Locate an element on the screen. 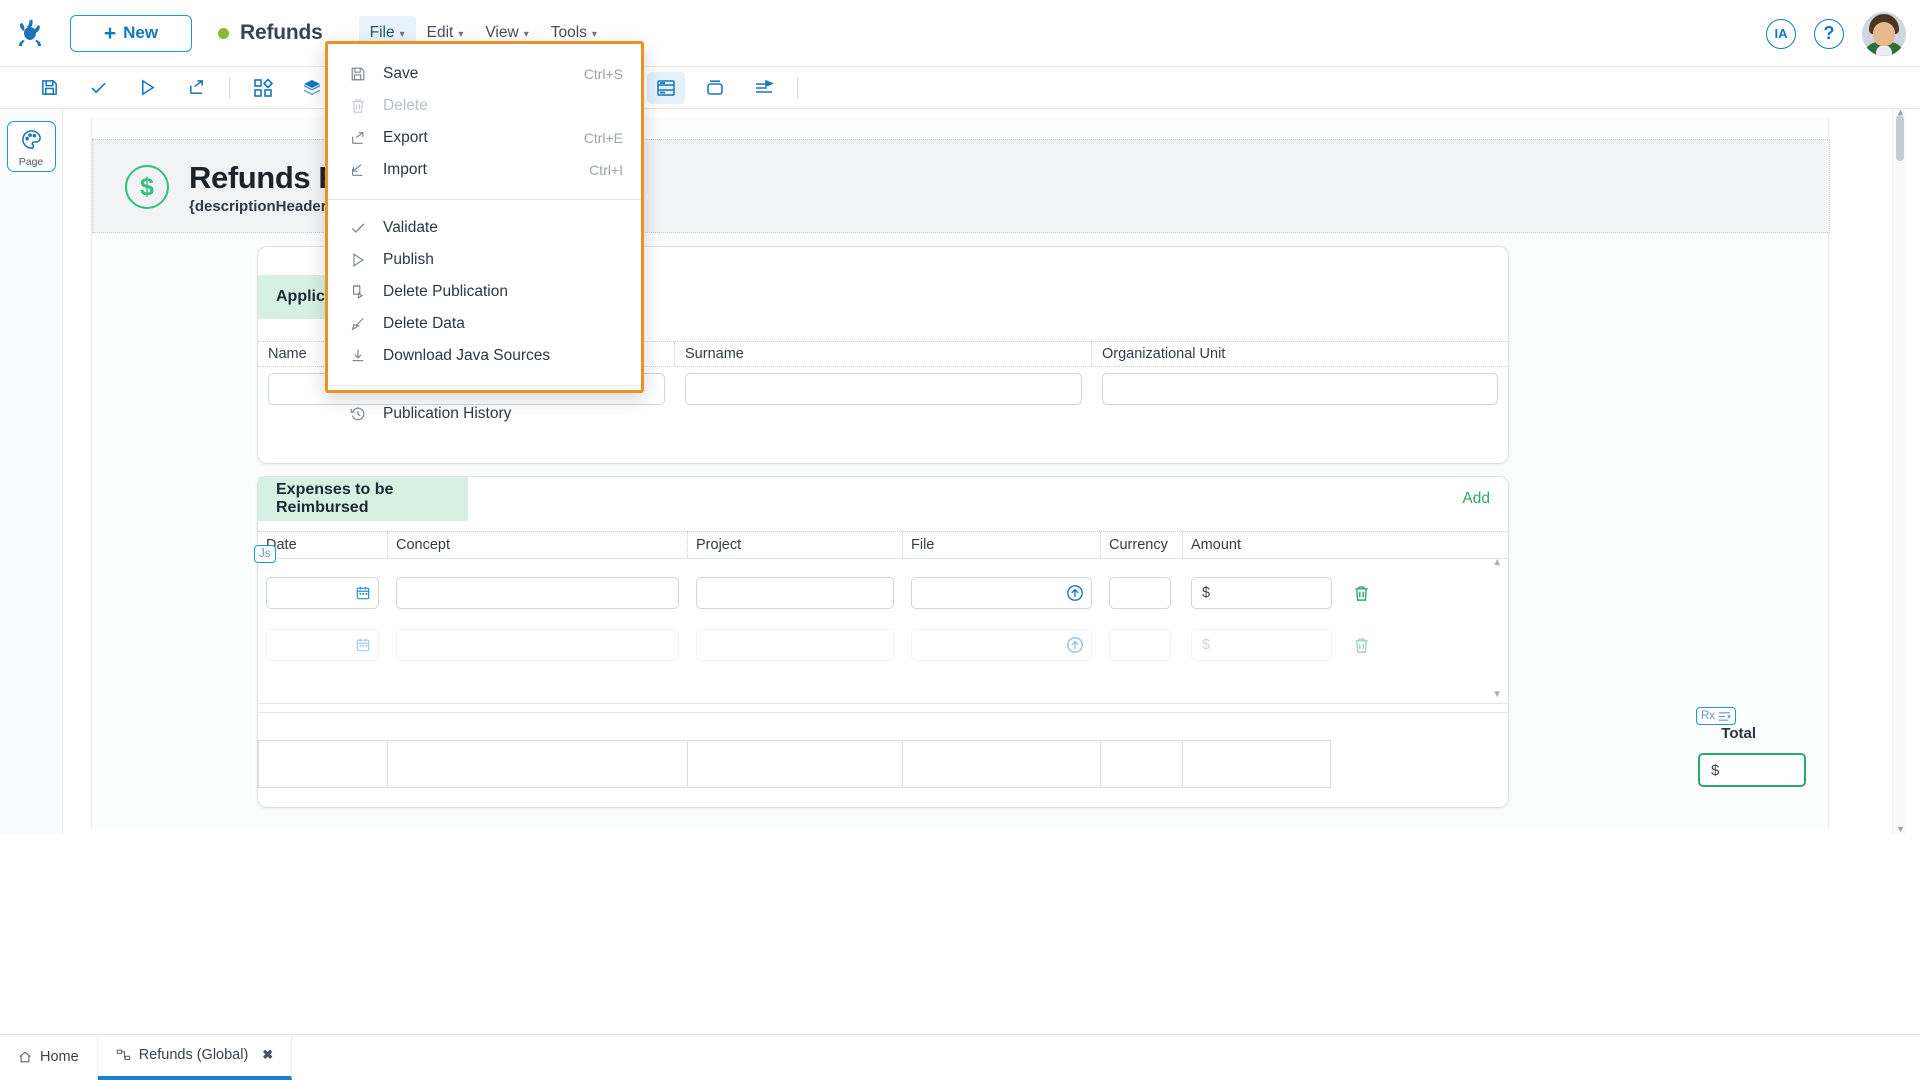 The width and height of the screenshot is (1920, 1080). project-input-row2 is located at coordinates (795, 645).